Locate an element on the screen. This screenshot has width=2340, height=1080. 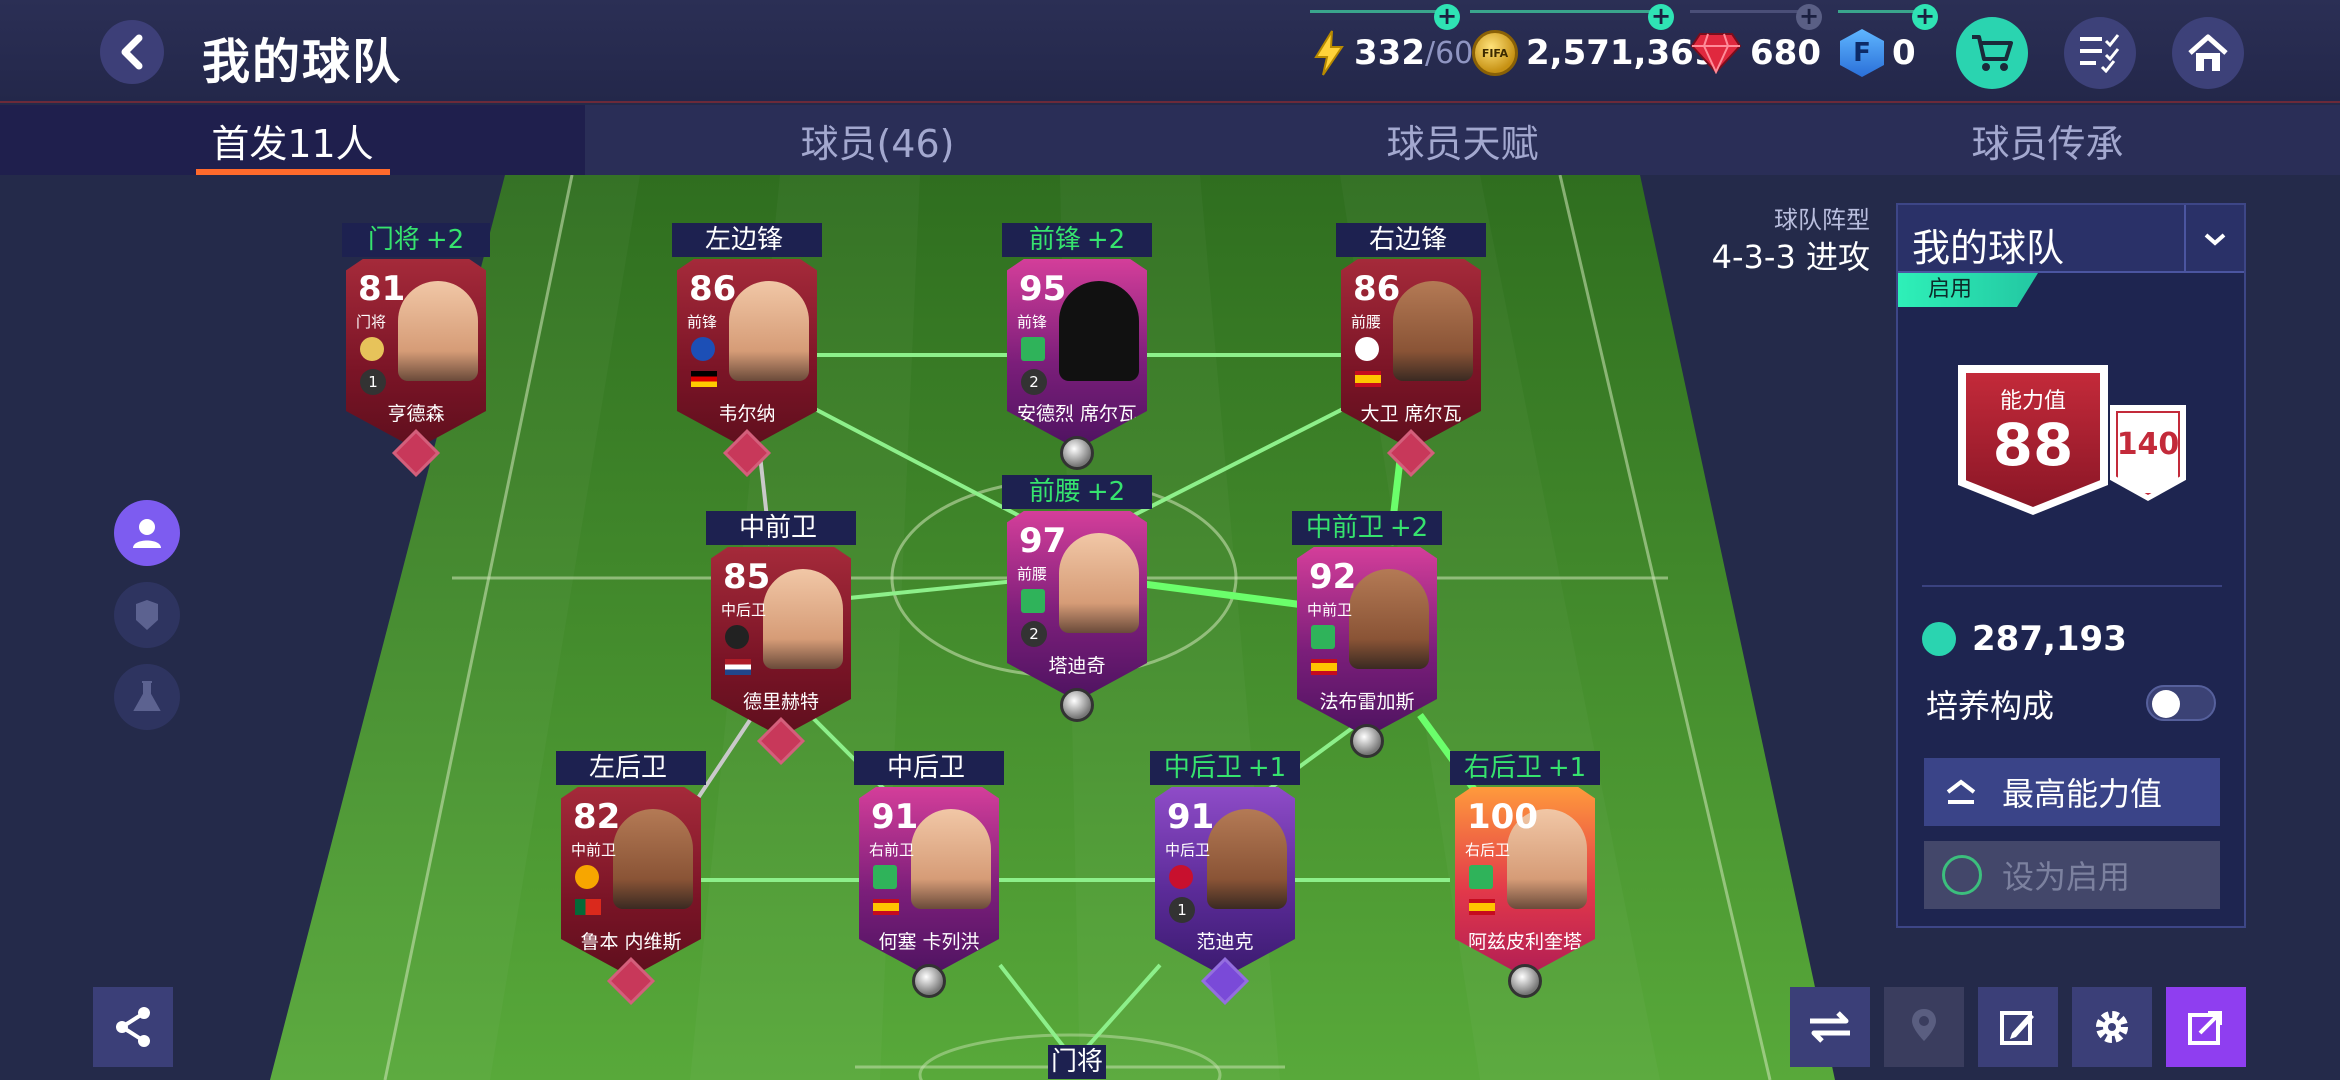
team-value: 287,193 is located at coordinates (2049, 639).